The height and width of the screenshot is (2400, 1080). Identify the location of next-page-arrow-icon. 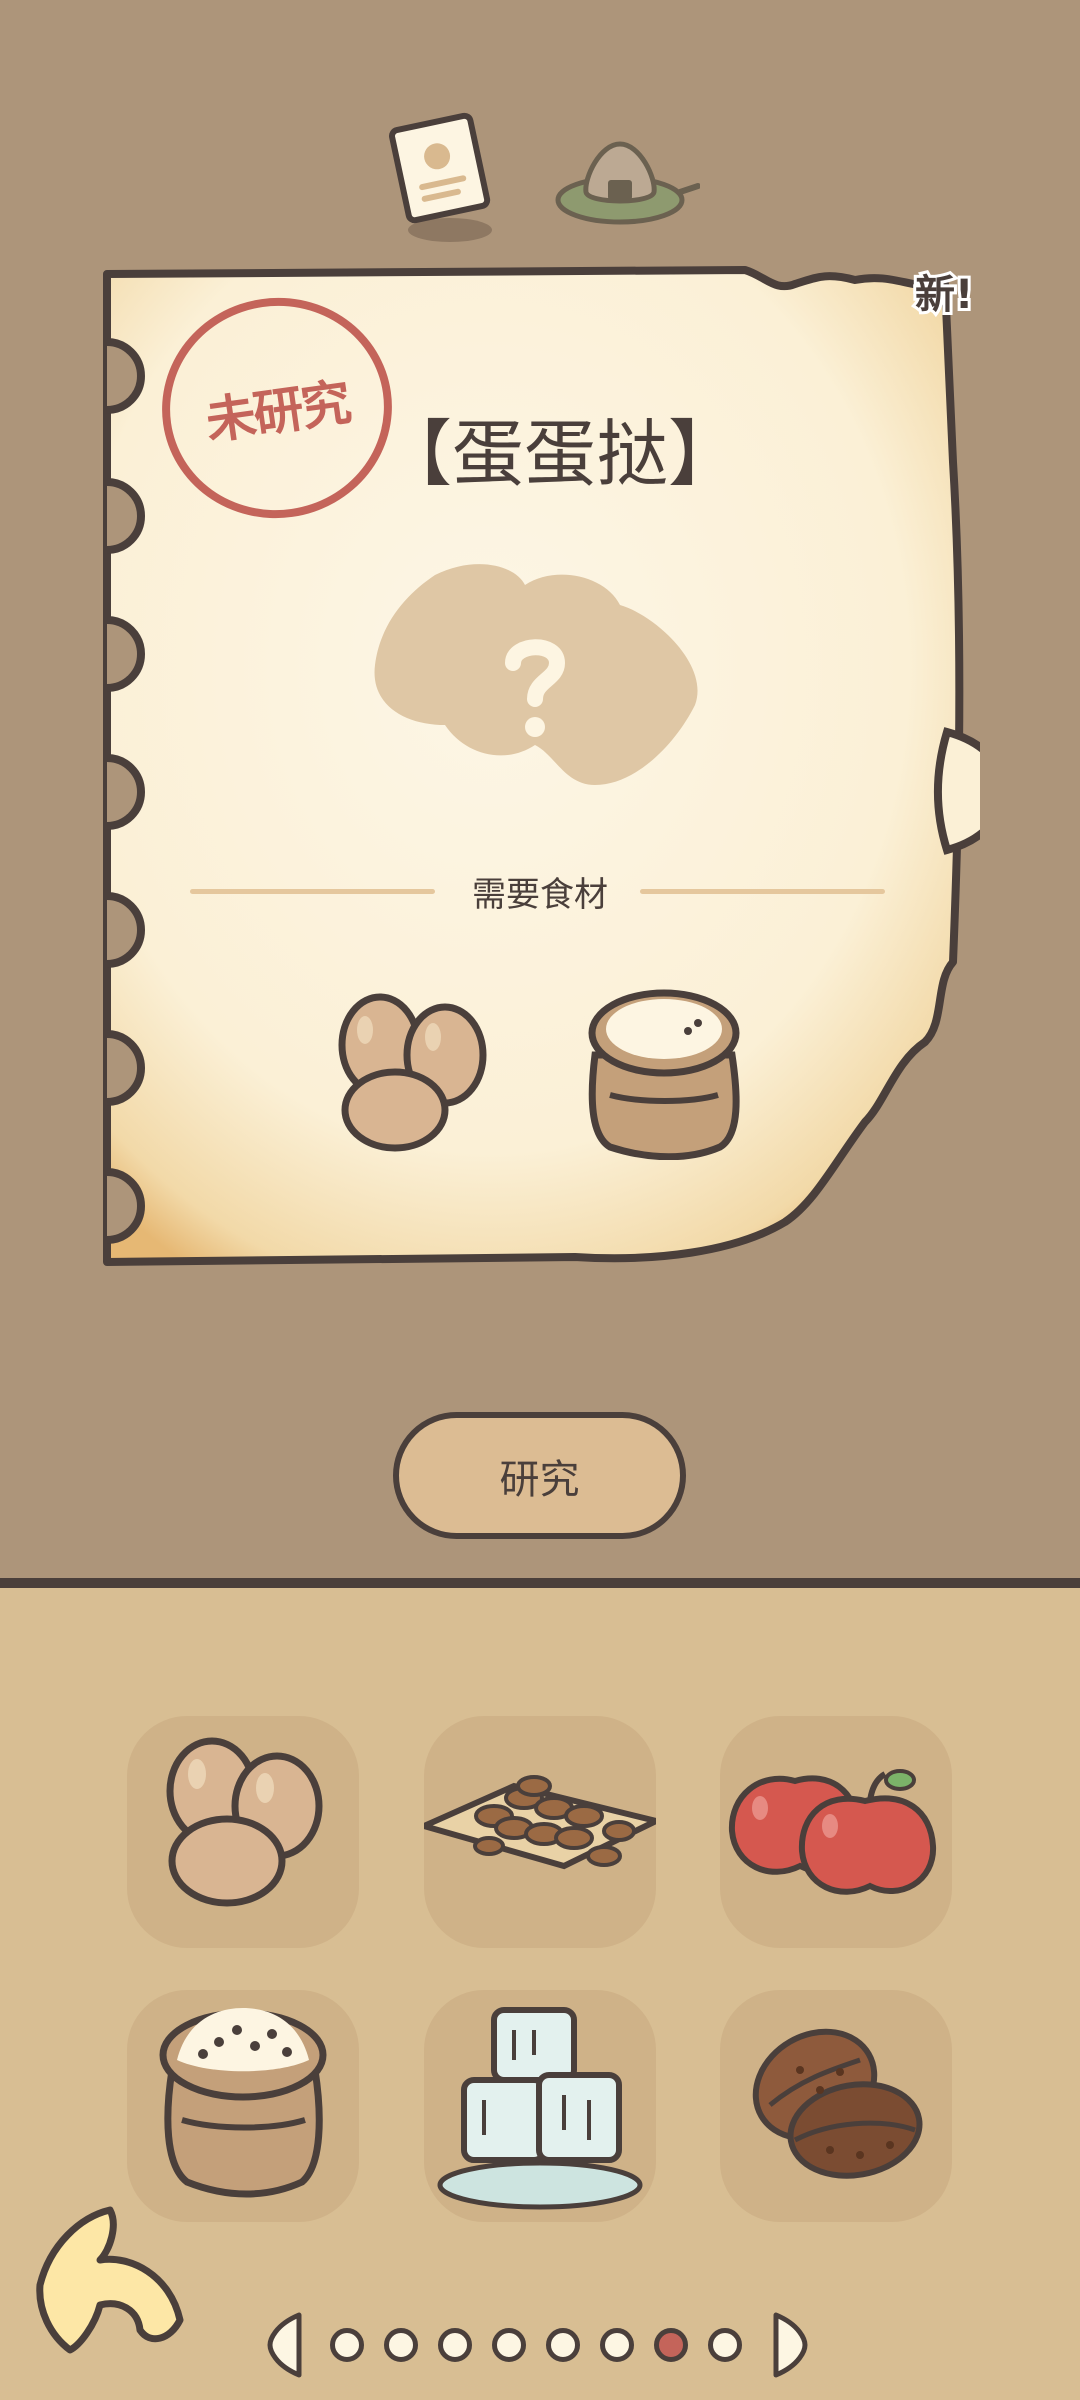
(790, 2345).